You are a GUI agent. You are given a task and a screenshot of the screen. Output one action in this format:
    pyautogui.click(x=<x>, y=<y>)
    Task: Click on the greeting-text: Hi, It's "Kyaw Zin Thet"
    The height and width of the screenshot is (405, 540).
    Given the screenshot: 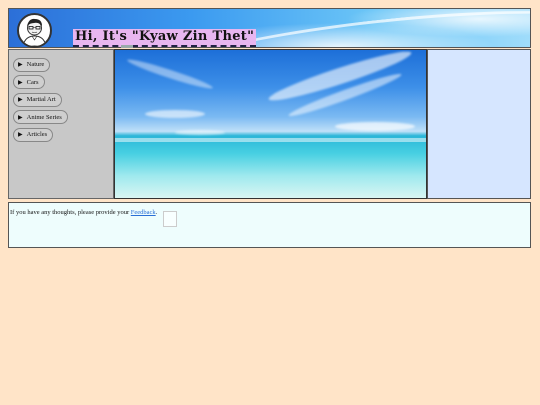 What is the action you would take?
    pyautogui.click(x=165, y=36)
    